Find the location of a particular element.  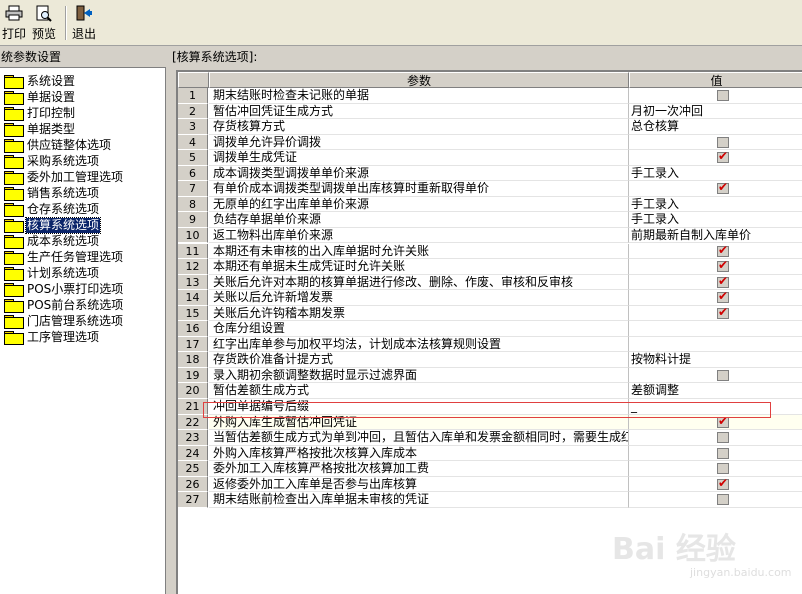

value-cell: 总仓核算 is located at coordinates (715, 127).